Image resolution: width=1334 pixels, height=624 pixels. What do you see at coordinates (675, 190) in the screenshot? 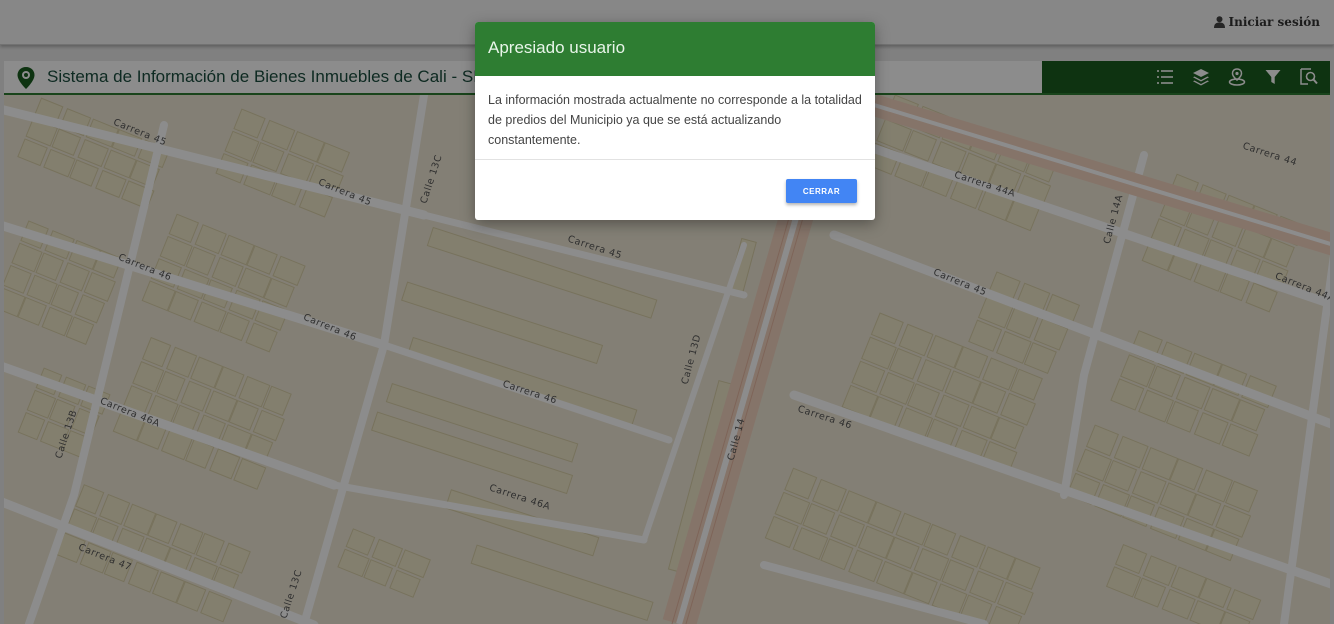
I see `dialog-footer: CERRAR` at bounding box center [675, 190].